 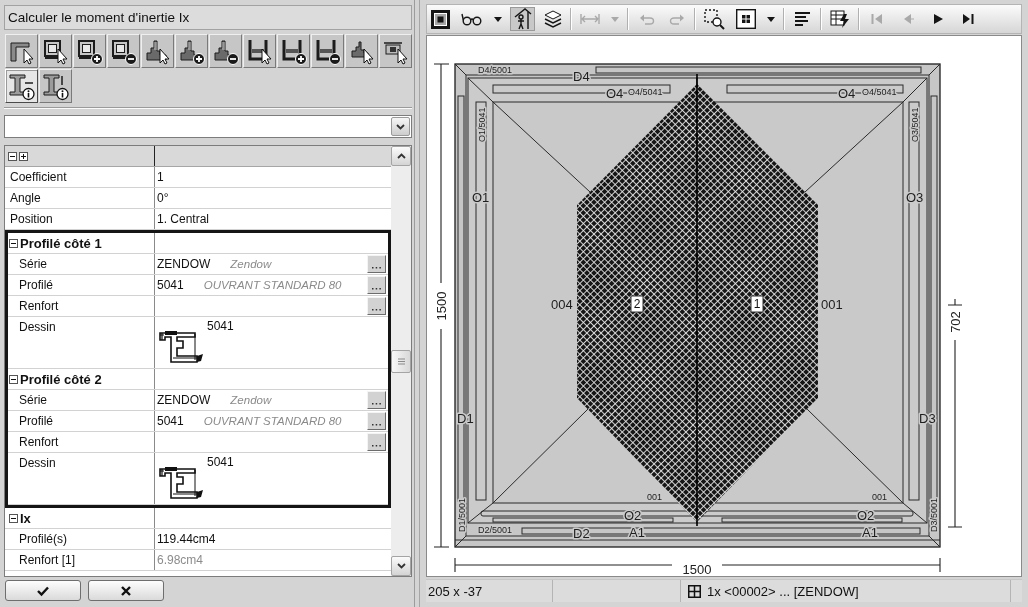 I want to click on drawing-label: D3, so click(x=927, y=418).